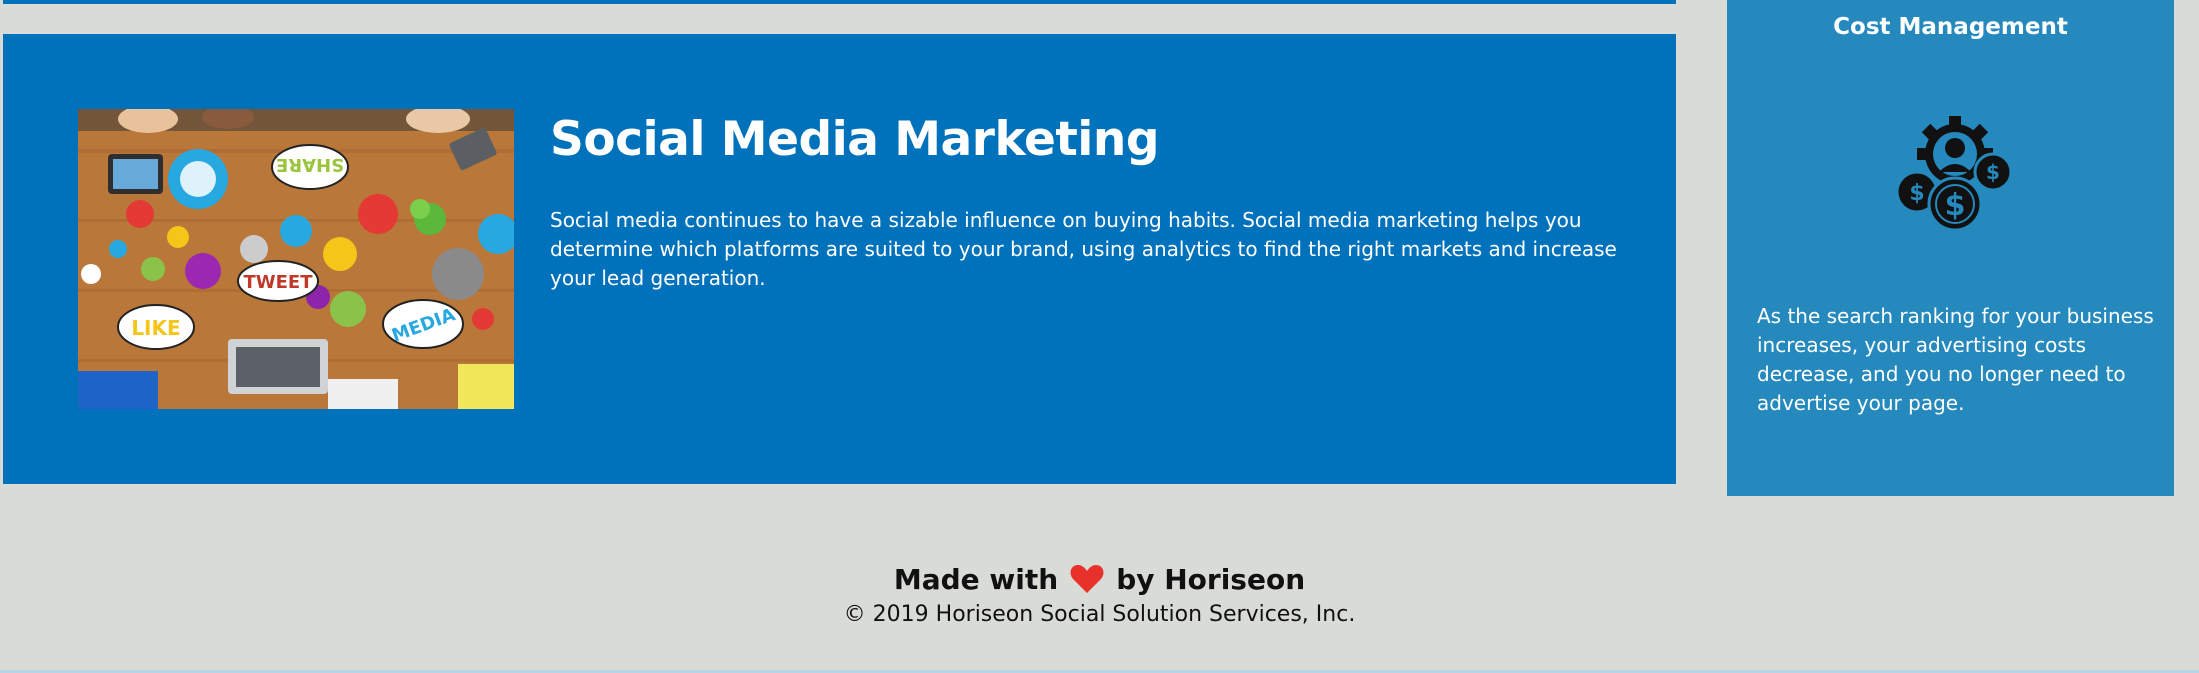  I want to click on footer-made-suffix: by Horiseon, so click(1211, 579).